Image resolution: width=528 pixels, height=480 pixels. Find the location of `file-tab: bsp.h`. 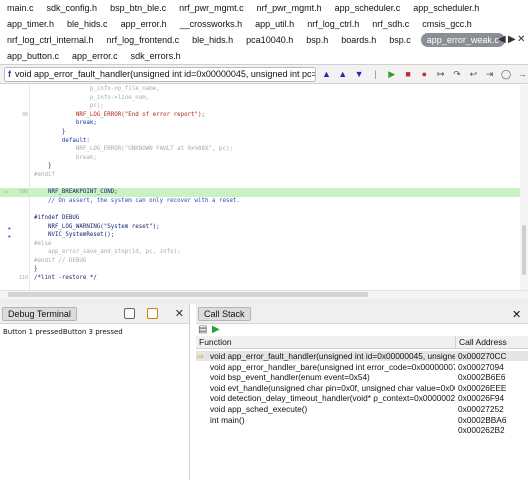

file-tab: bsp.h is located at coordinates (317, 40).